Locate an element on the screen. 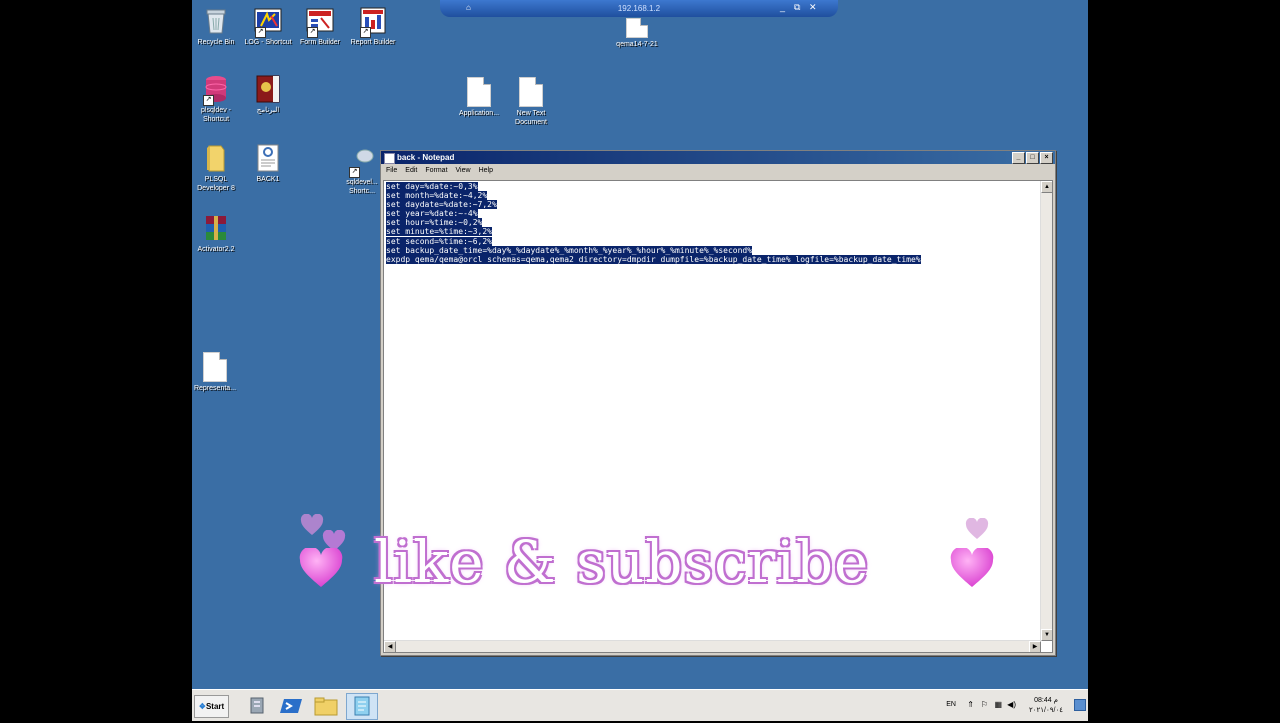 The width and height of the screenshot is (1280, 723). desktop-icon-new-text-document: New Text Document is located at coordinates (531, 102).